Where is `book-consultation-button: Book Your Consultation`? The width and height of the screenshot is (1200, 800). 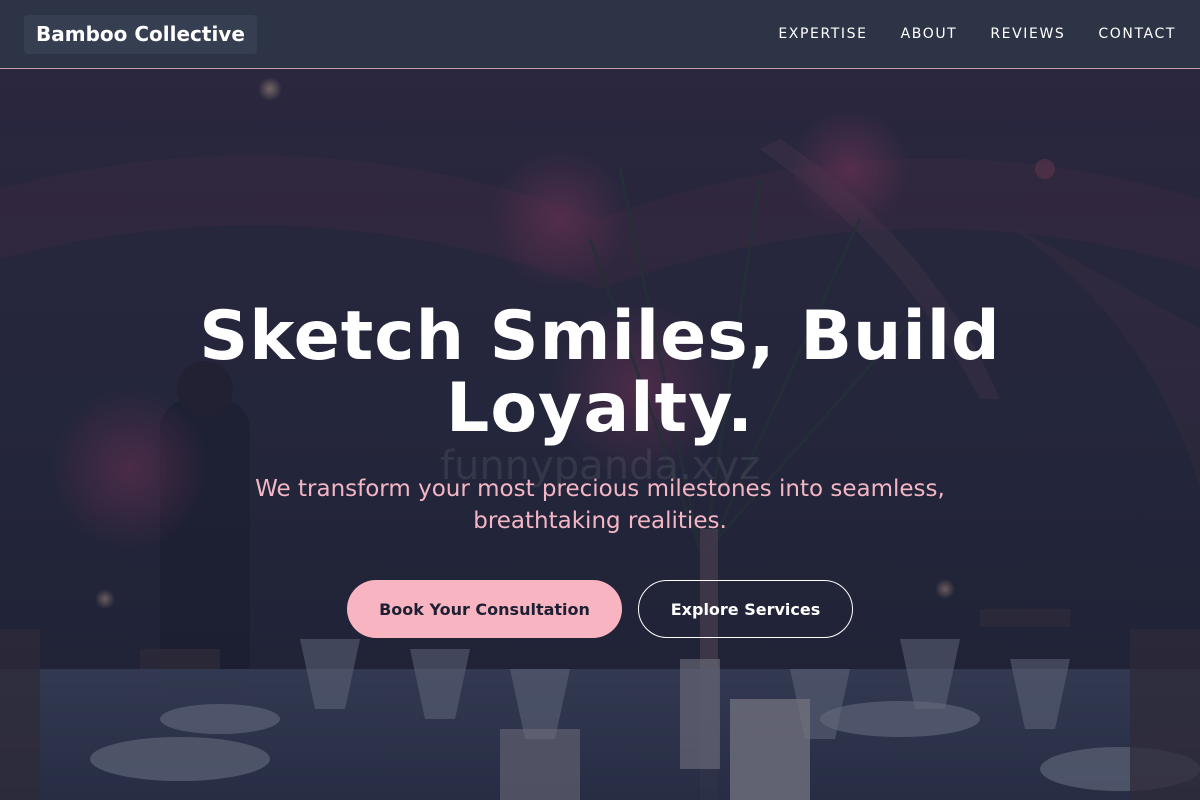
book-consultation-button: Book Your Consultation is located at coordinates (484, 609).